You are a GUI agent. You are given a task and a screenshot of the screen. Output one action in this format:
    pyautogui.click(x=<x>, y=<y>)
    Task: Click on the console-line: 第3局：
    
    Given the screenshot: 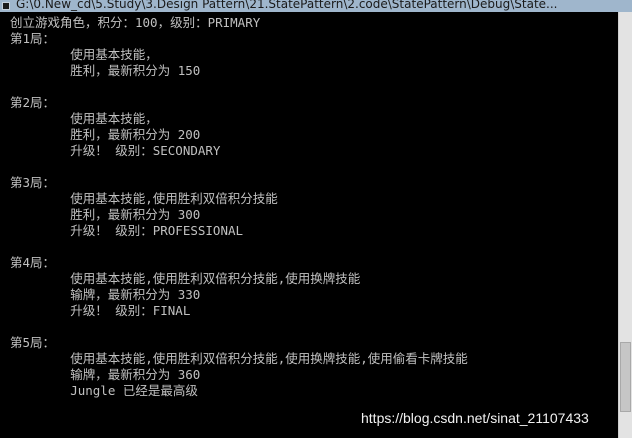 What is the action you would take?
    pyautogui.click(x=33, y=182)
    